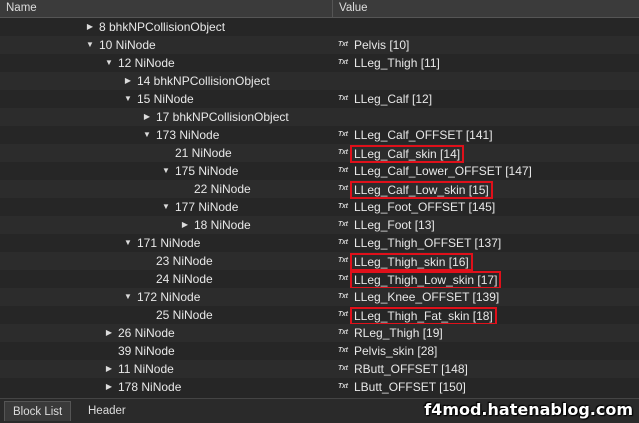  I want to click on tree-row: ▼ 173 NiNode Txt LLeg_Calf_OFFSET [141], so click(319, 135).